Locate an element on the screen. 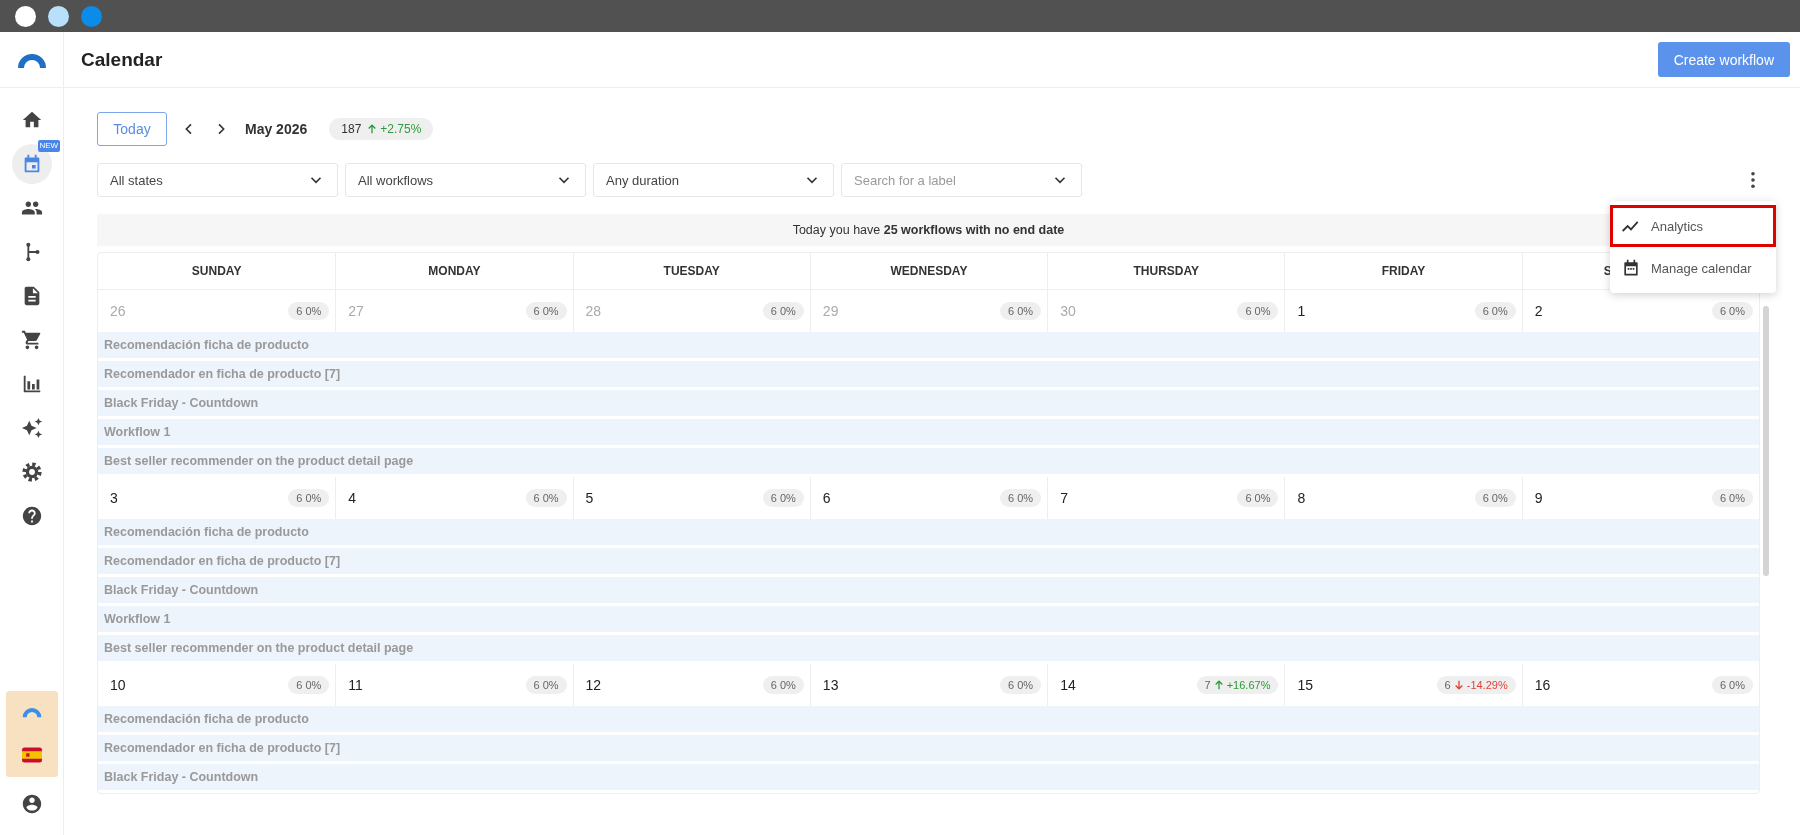 This screenshot has width=1800, height=835. day-number: 16 is located at coordinates (1542, 685).